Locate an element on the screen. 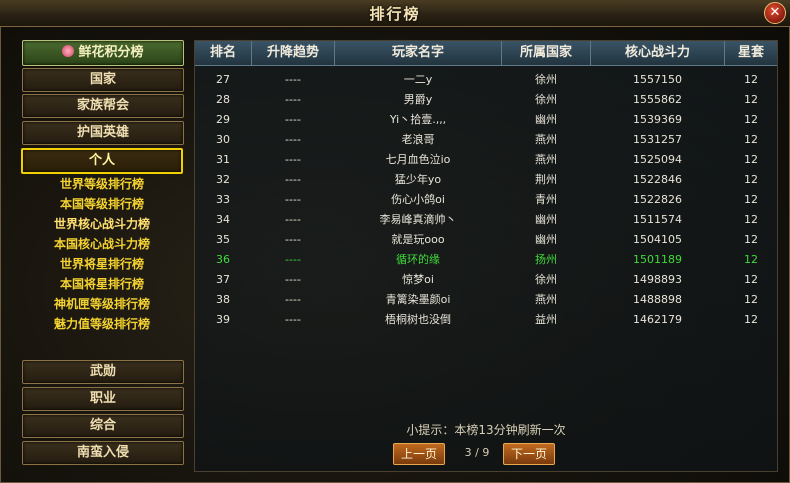 Image resolution: width=790 pixels, height=483 pixels. col-trend: 升降趋势 is located at coordinates (293, 53).